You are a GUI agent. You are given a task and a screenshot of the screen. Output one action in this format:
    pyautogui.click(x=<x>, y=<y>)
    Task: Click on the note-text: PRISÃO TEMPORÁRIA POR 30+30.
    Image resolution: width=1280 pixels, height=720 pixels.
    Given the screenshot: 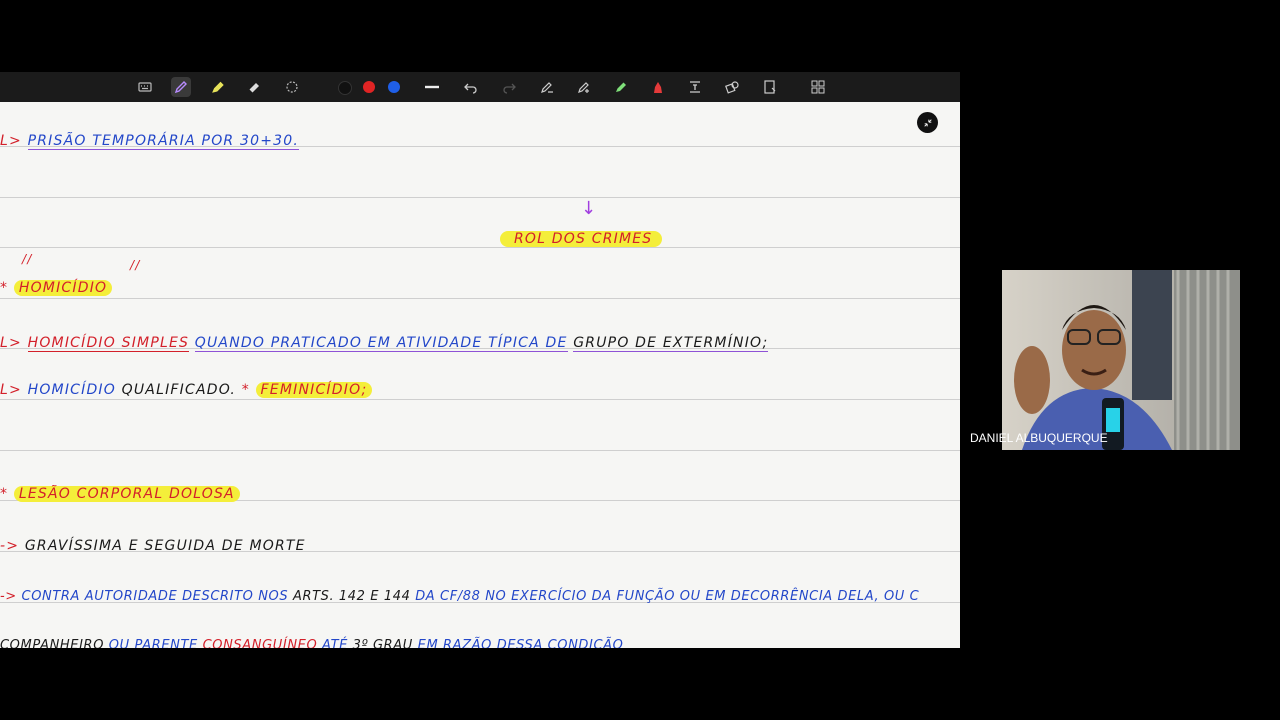 What is the action you would take?
    pyautogui.click(x=163, y=141)
    